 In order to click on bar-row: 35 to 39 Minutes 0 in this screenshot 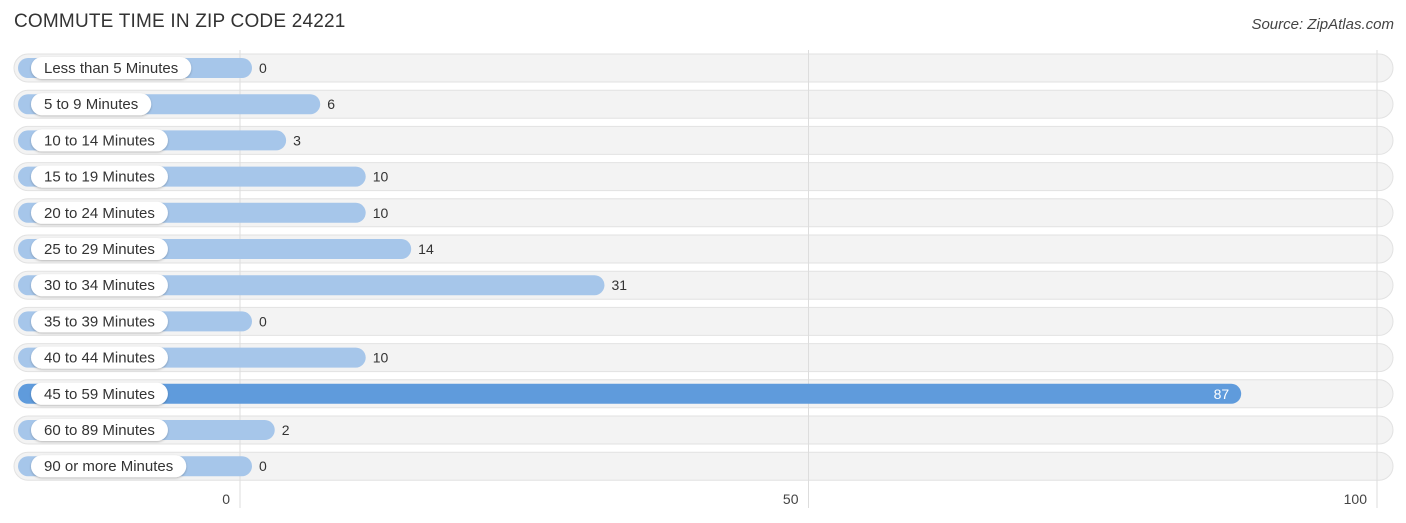, I will do `click(142, 321)`.